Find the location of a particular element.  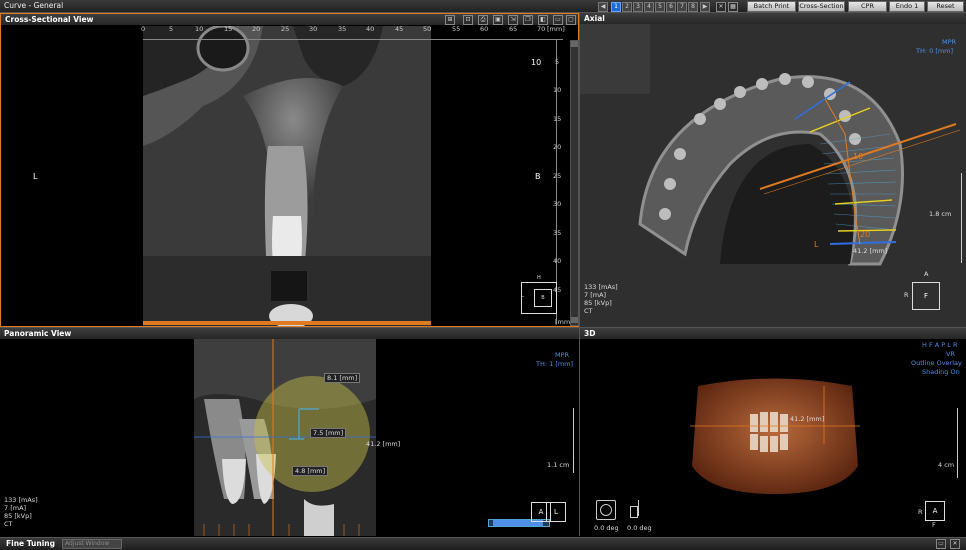

ruler-tick: 65 is located at coordinates (513, 29).